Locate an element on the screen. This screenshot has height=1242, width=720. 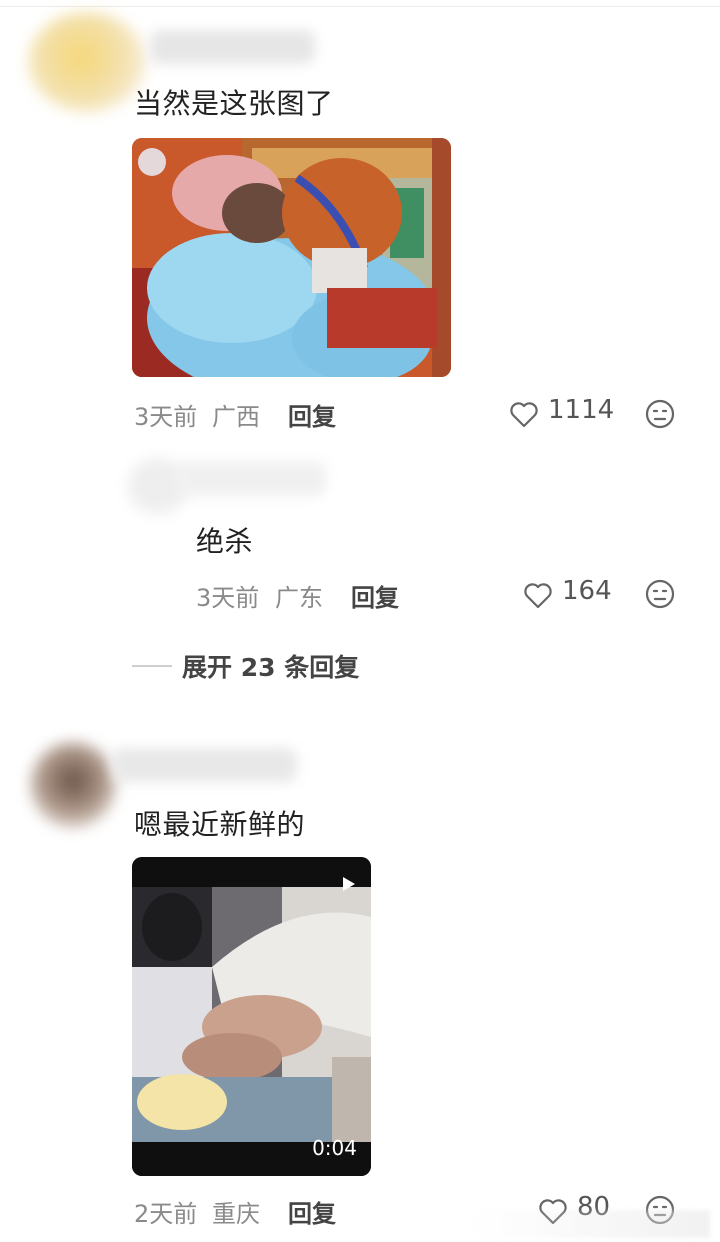
reply-emoji-react-button is located at coordinates (660, 596).